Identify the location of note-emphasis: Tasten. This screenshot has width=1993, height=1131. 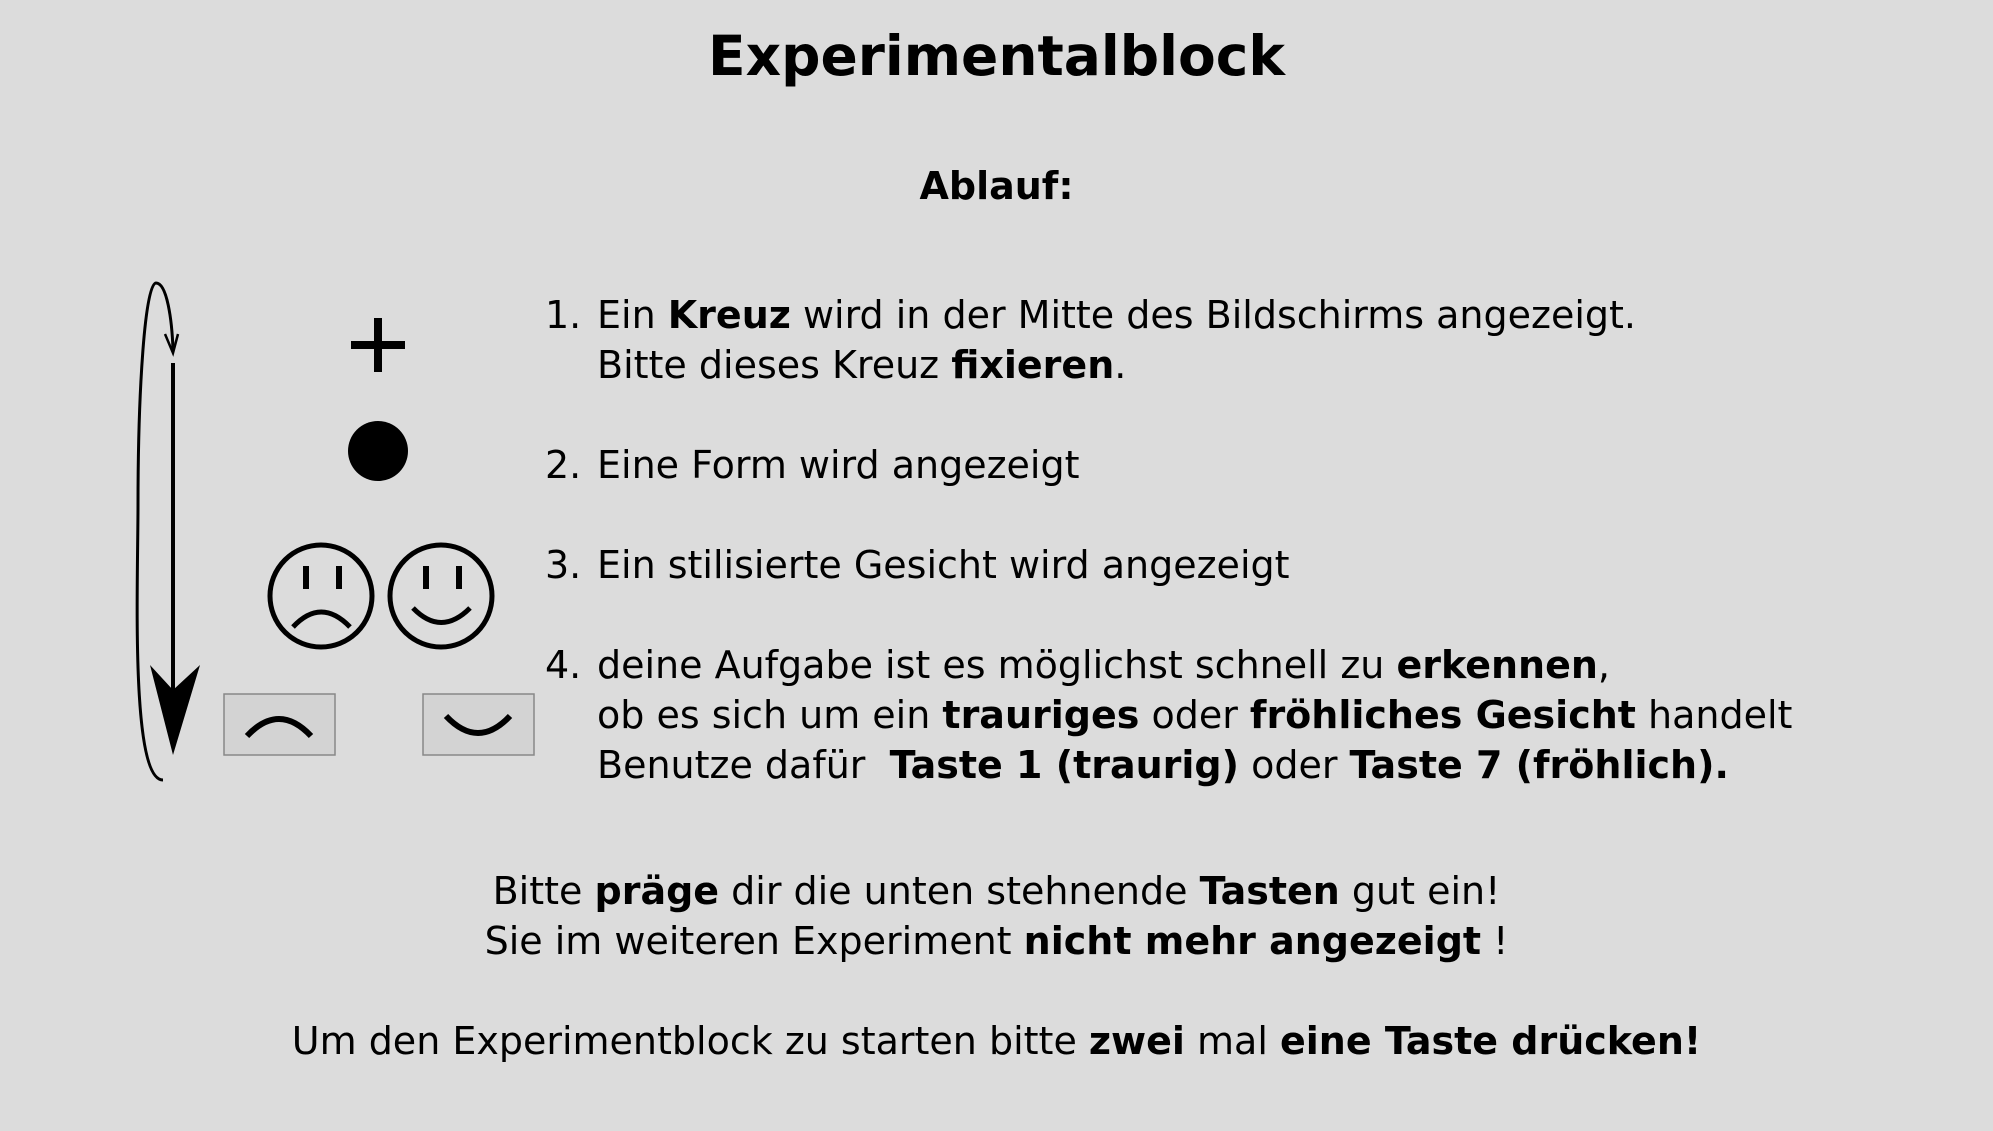
(1269, 891).